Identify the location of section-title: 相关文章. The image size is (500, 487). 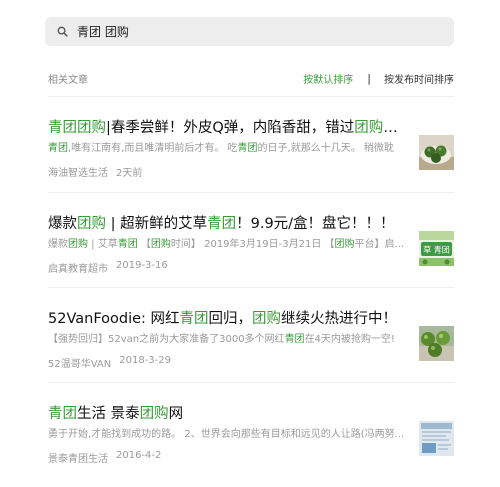
(68, 80).